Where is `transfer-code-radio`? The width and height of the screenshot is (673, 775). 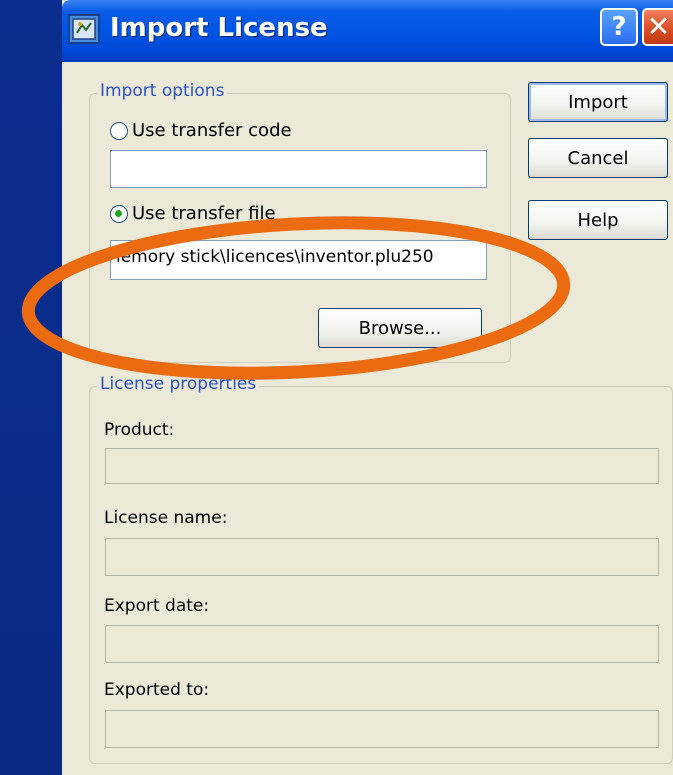 transfer-code-radio is located at coordinates (119, 130).